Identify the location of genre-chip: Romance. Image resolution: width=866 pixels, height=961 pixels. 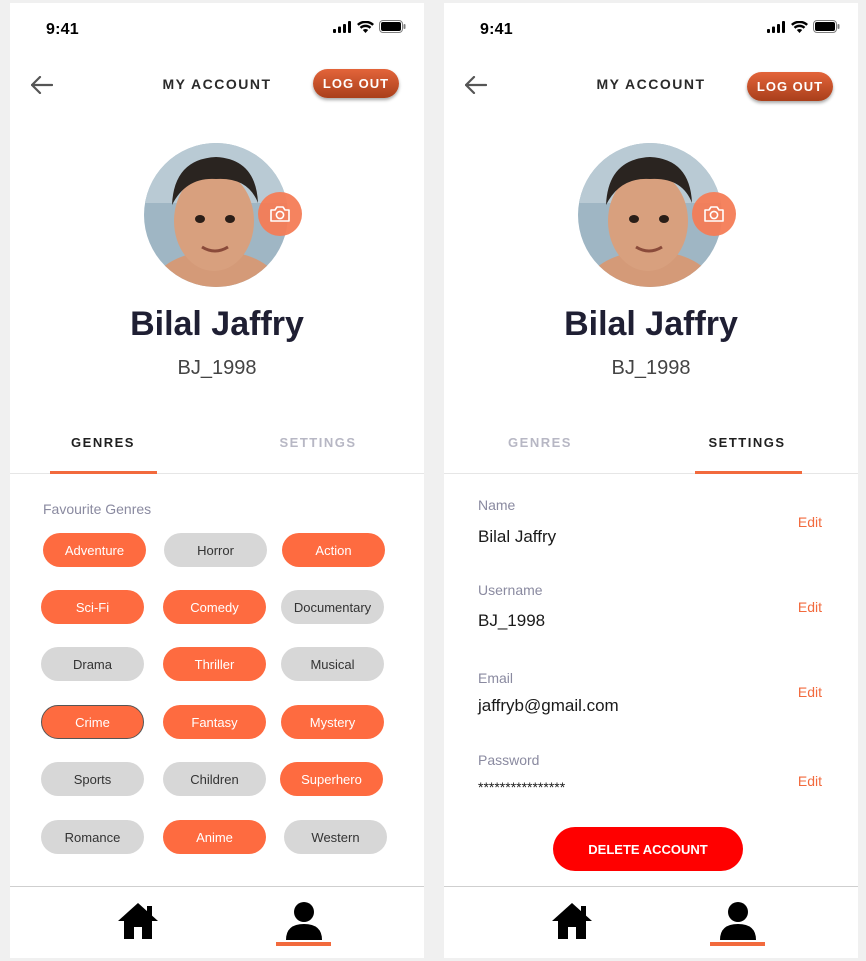
(92, 837).